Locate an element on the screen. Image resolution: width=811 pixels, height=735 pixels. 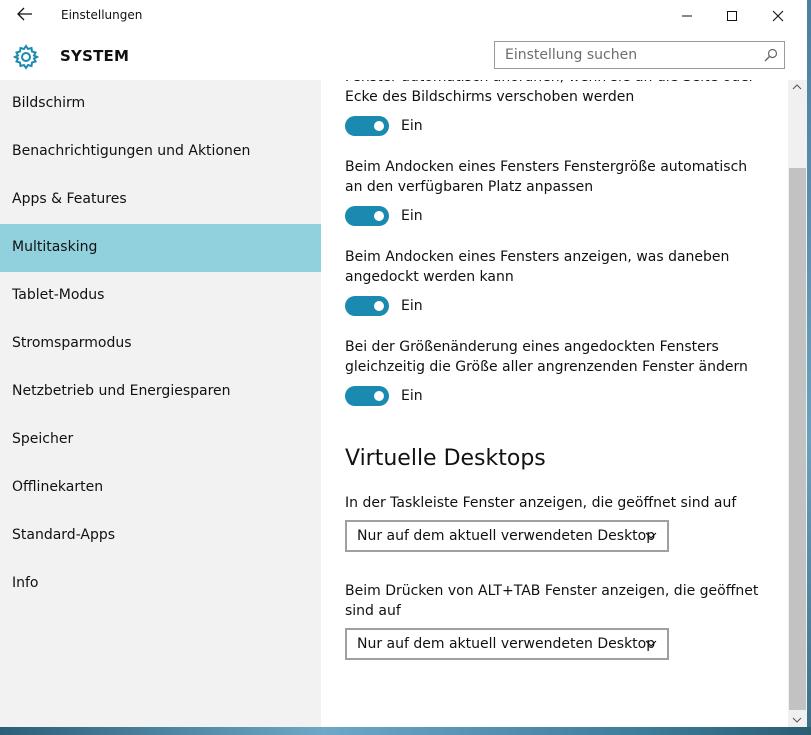
sidebar-item-label: Apps & Features is located at coordinates (69, 199).